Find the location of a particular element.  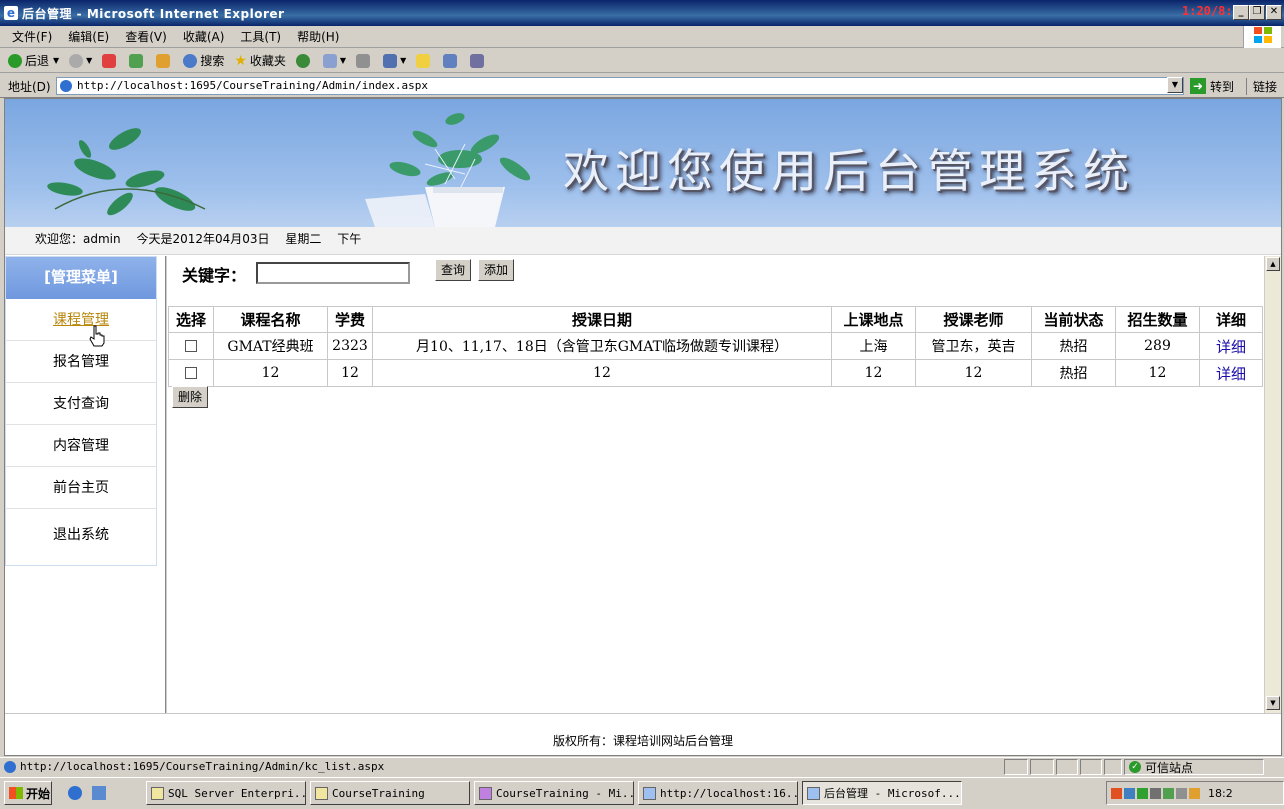

content-scrollbar: ▲ ▼ is located at coordinates (1272, 485).